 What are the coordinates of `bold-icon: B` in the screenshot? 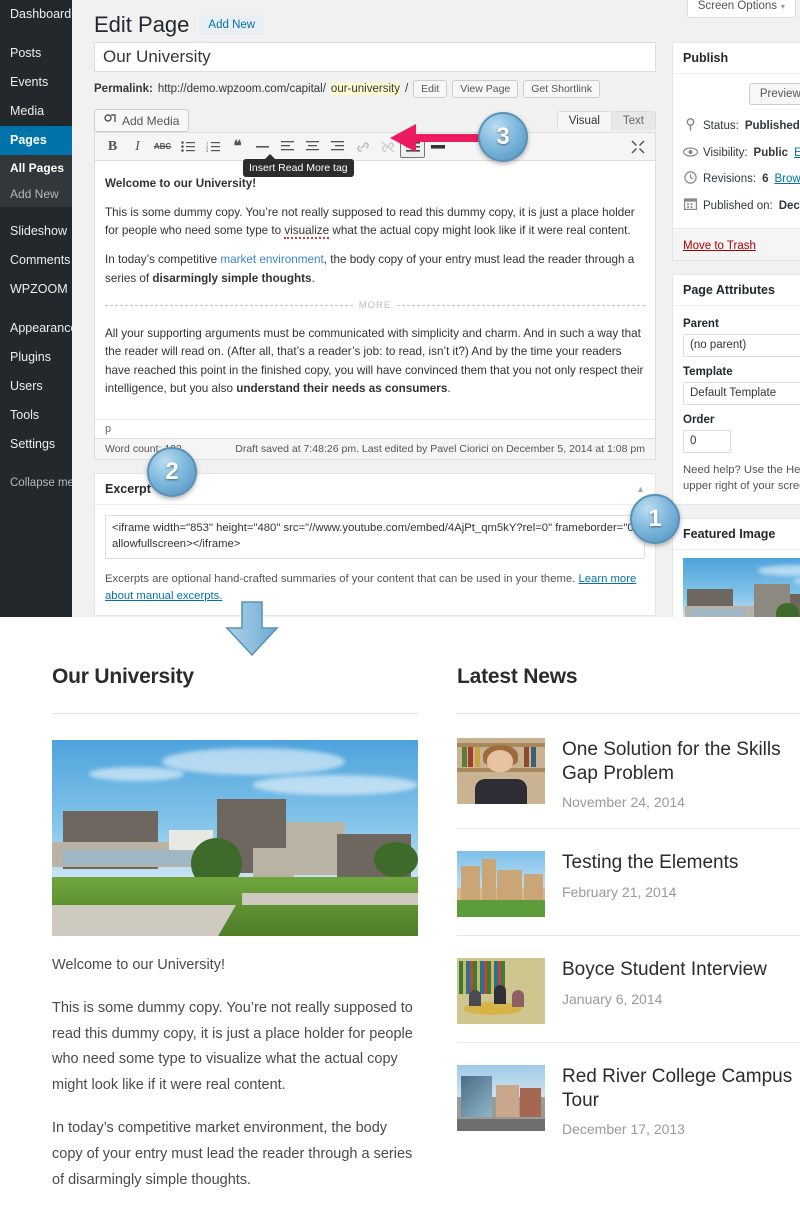 It's located at (112, 147).